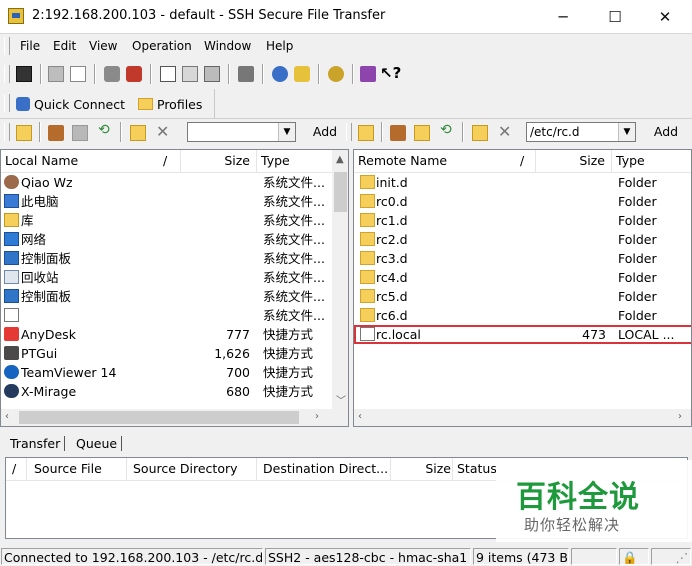  I want to click on context-help-icon: ↖?, so click(390, 73).